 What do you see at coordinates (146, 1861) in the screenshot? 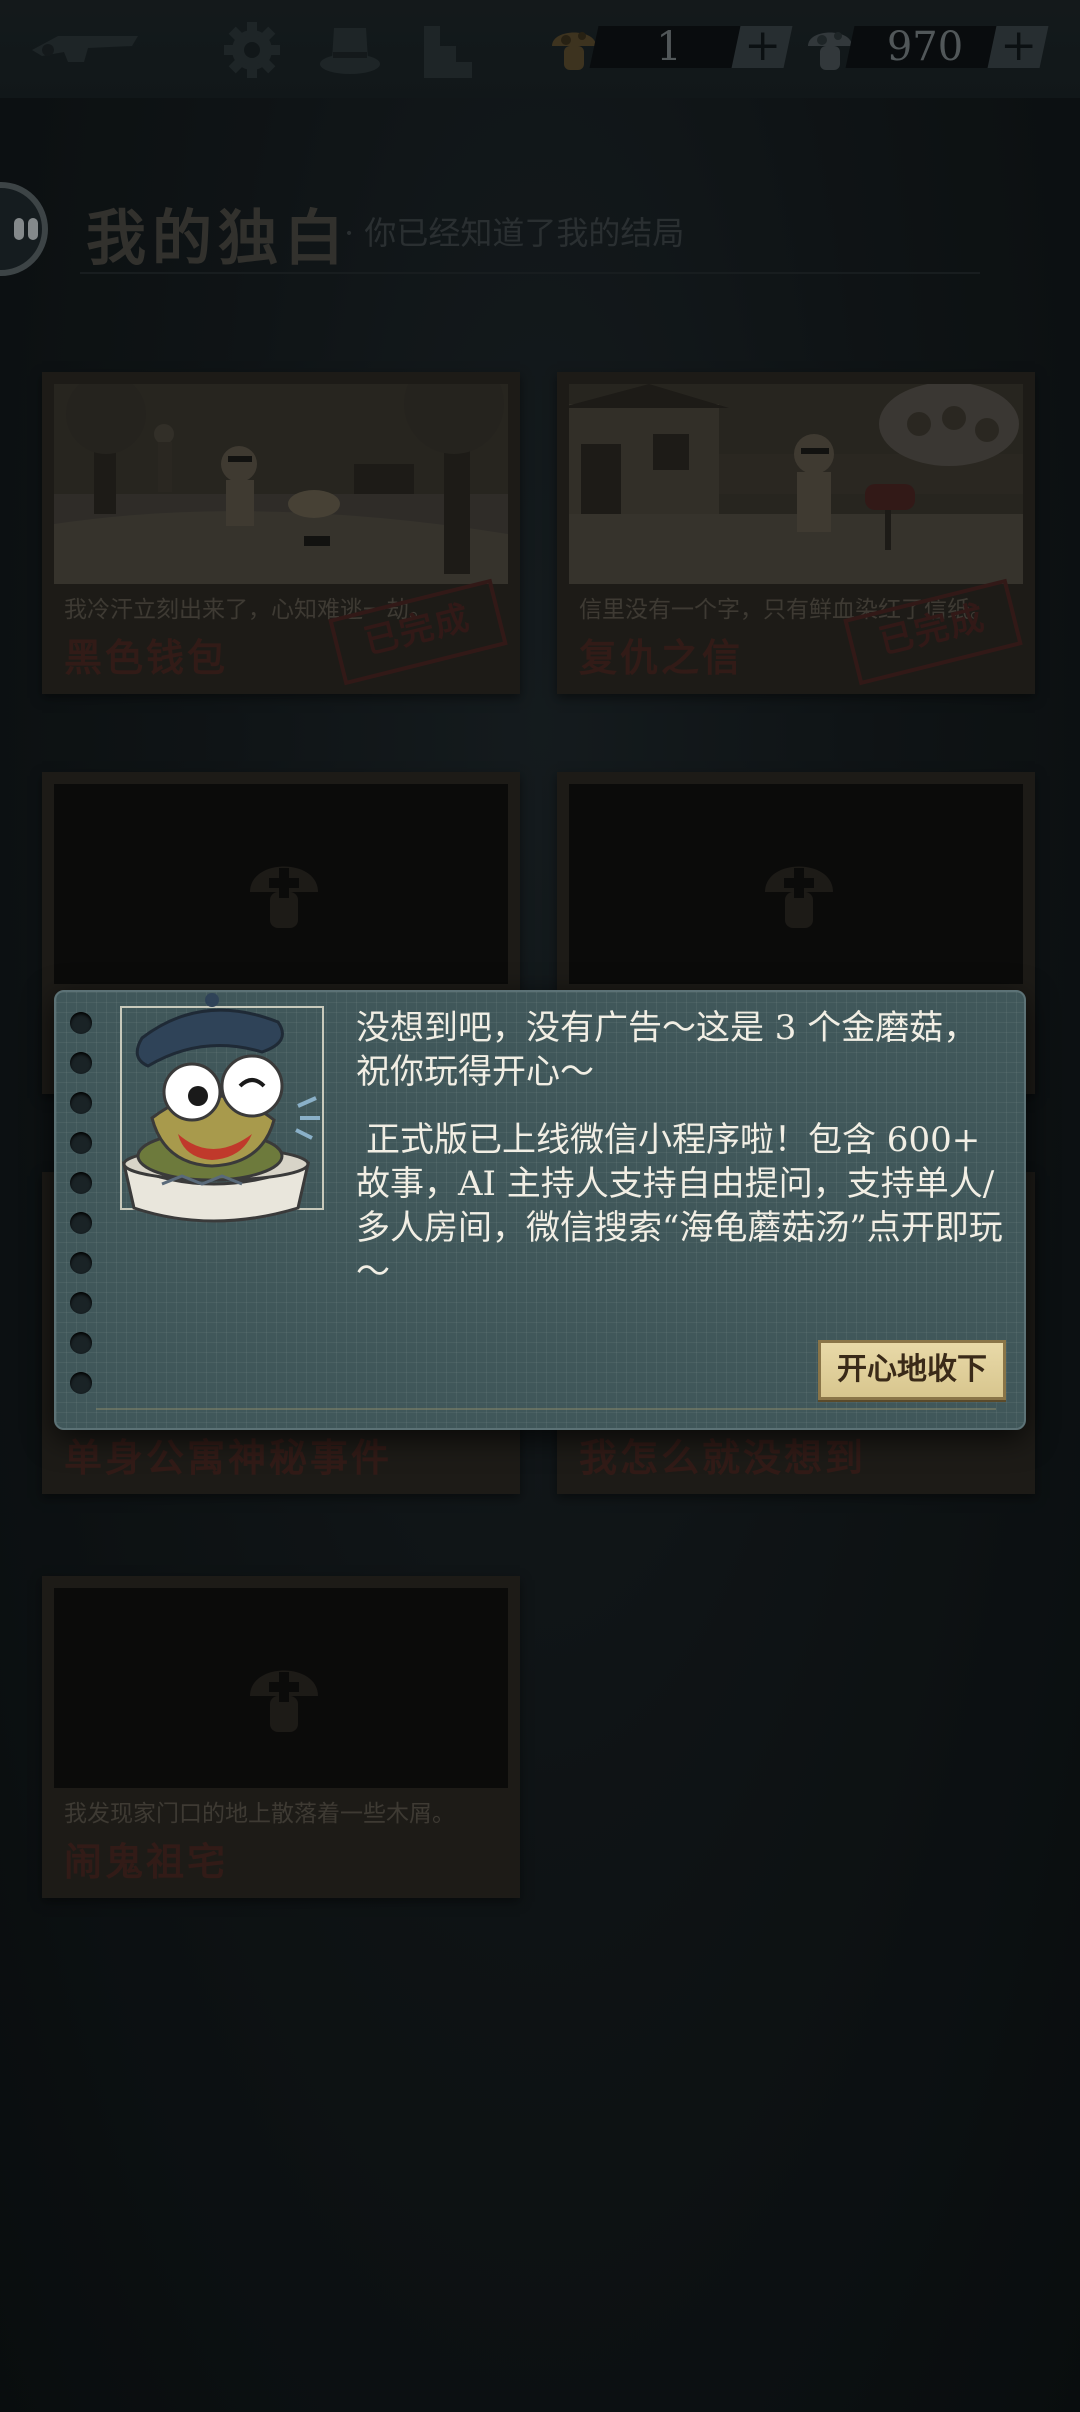
I see `story-title: 闹鬼祖宅` at bounding box center [146, 1861].